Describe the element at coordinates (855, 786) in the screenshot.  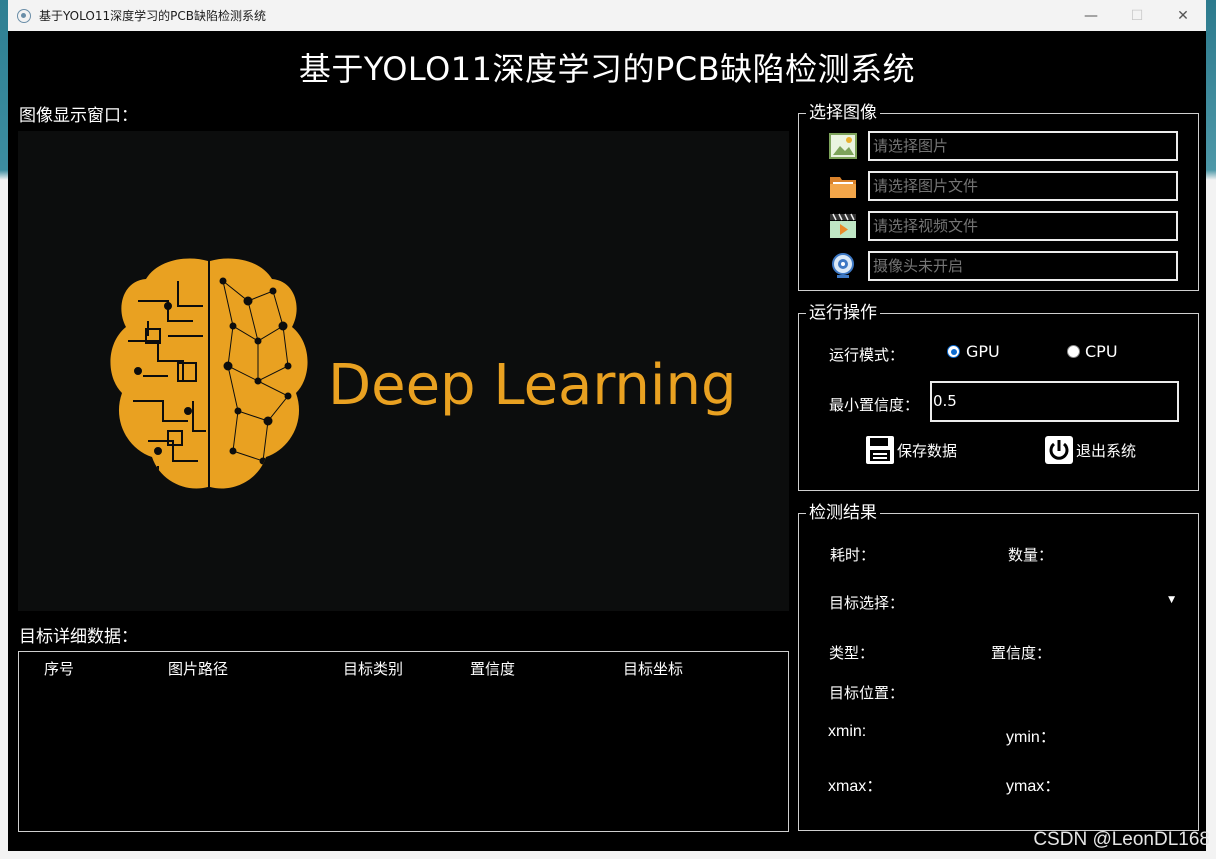
I see `xmax-label: xmax：` at that location.